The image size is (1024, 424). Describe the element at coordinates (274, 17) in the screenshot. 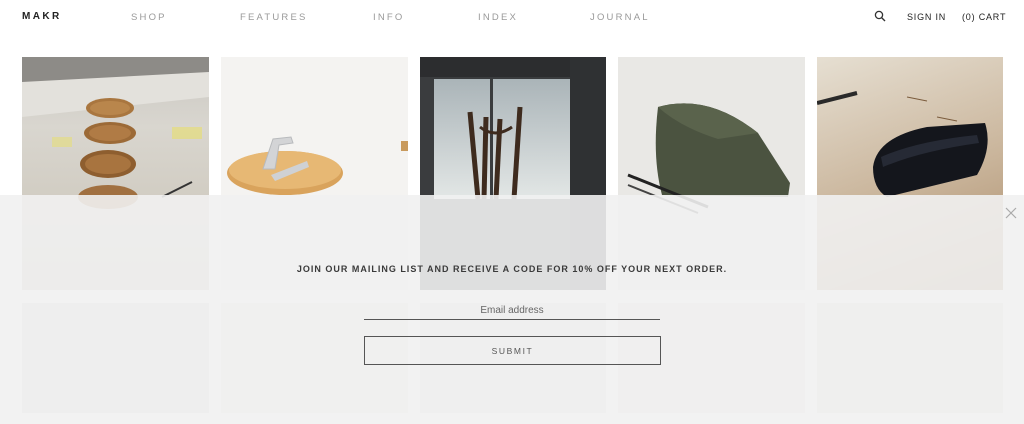

I see `nav-item-features: FEATURES` at that location.